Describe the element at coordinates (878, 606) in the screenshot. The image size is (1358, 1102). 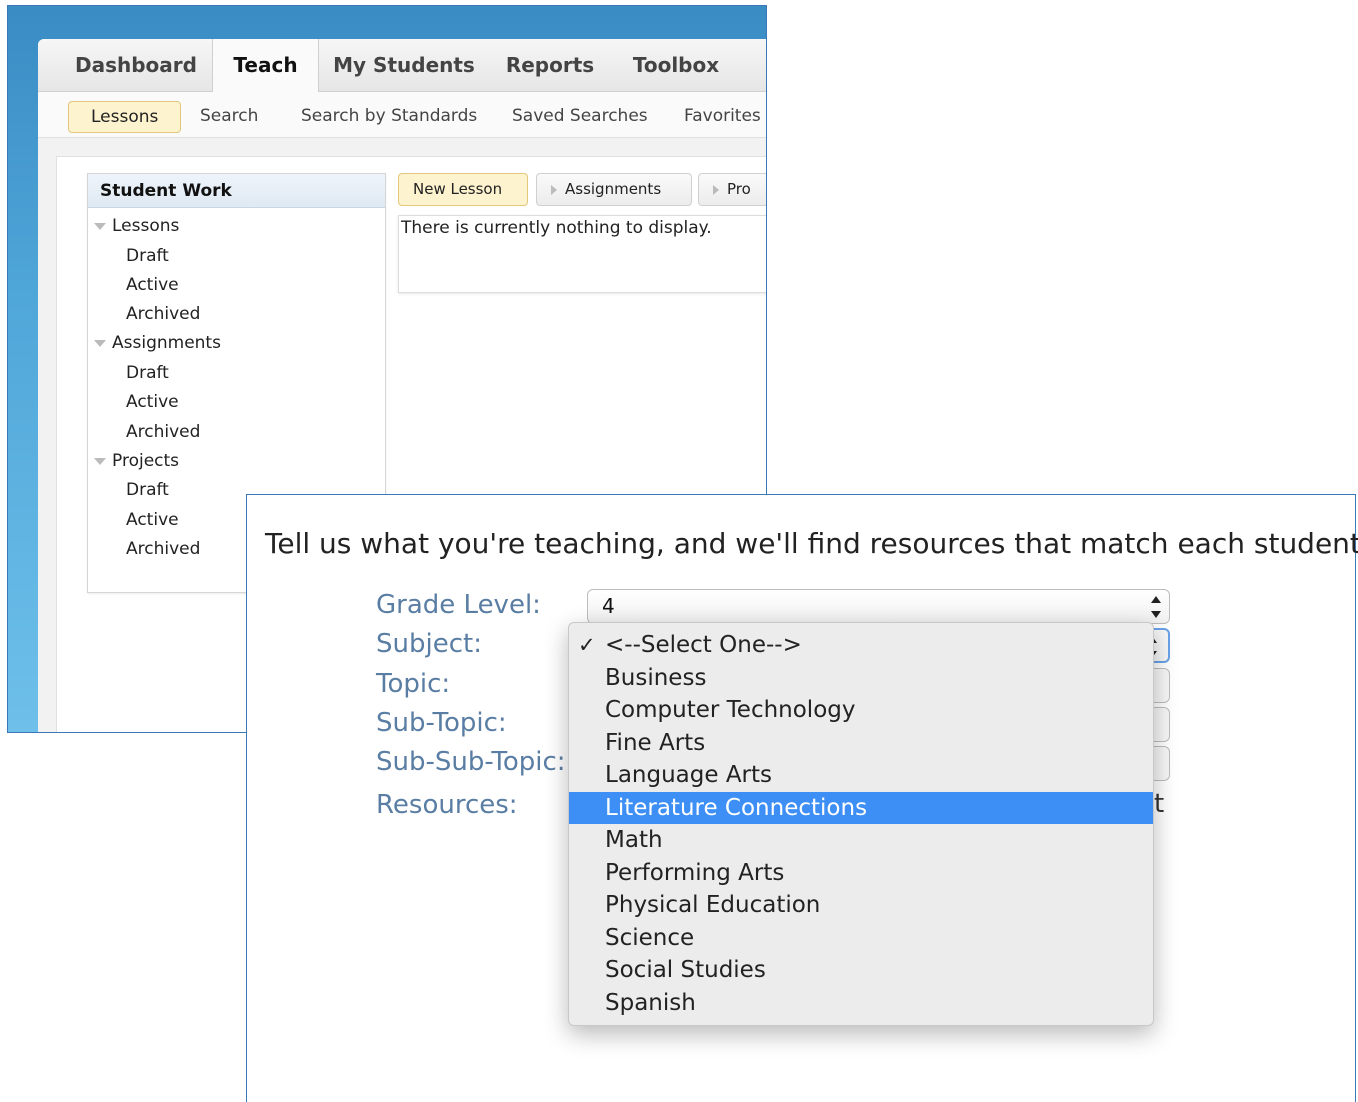
I see `grade-level-select: 4` at that location.